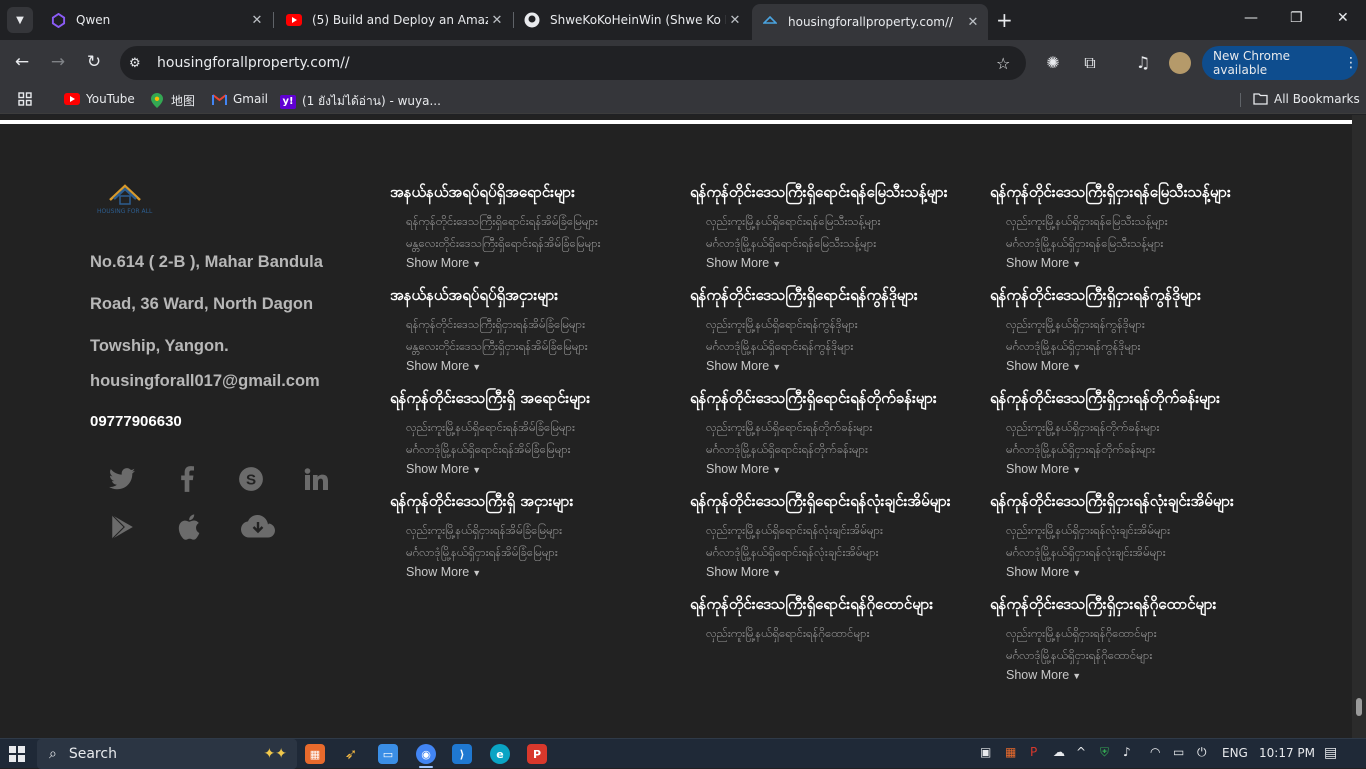  Describe the element at coordinates (239, 99) in the screenshot. I see `bookmark-gmail: Gmail` at that location.